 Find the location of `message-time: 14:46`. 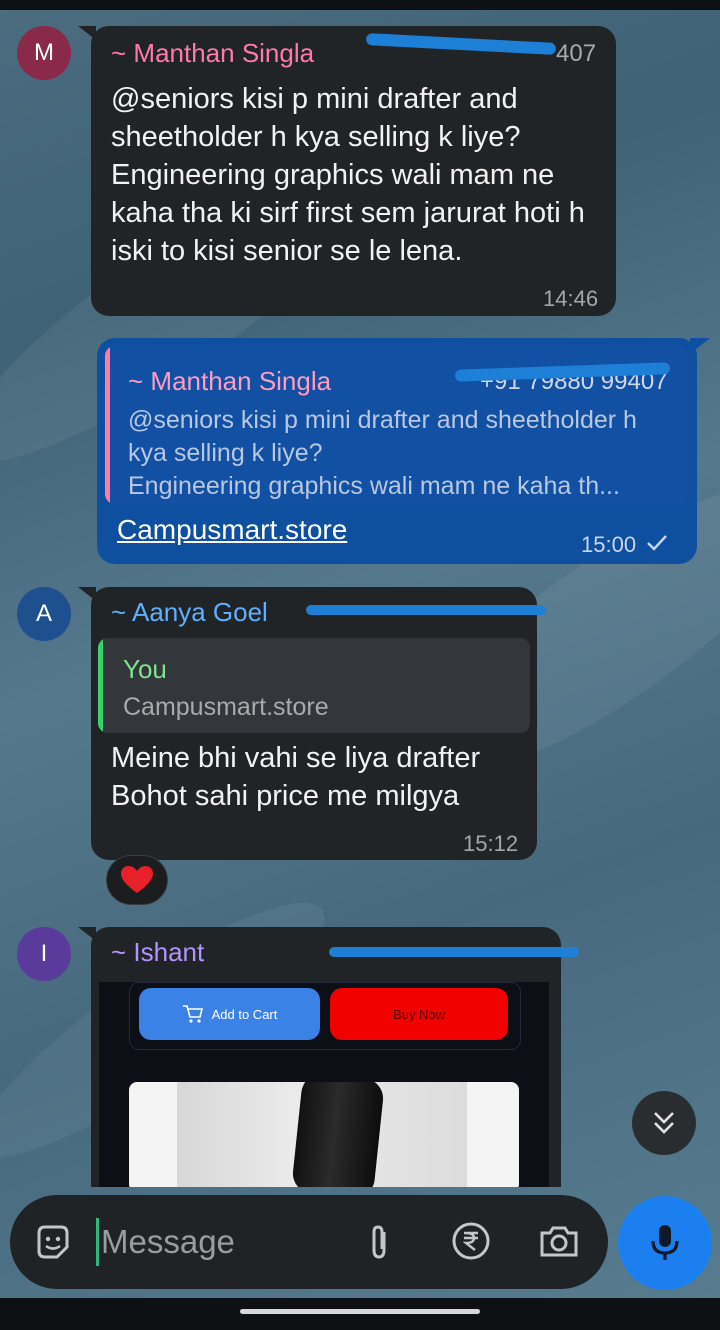

message-time: 14:46 is located at coordinates (571, 298).